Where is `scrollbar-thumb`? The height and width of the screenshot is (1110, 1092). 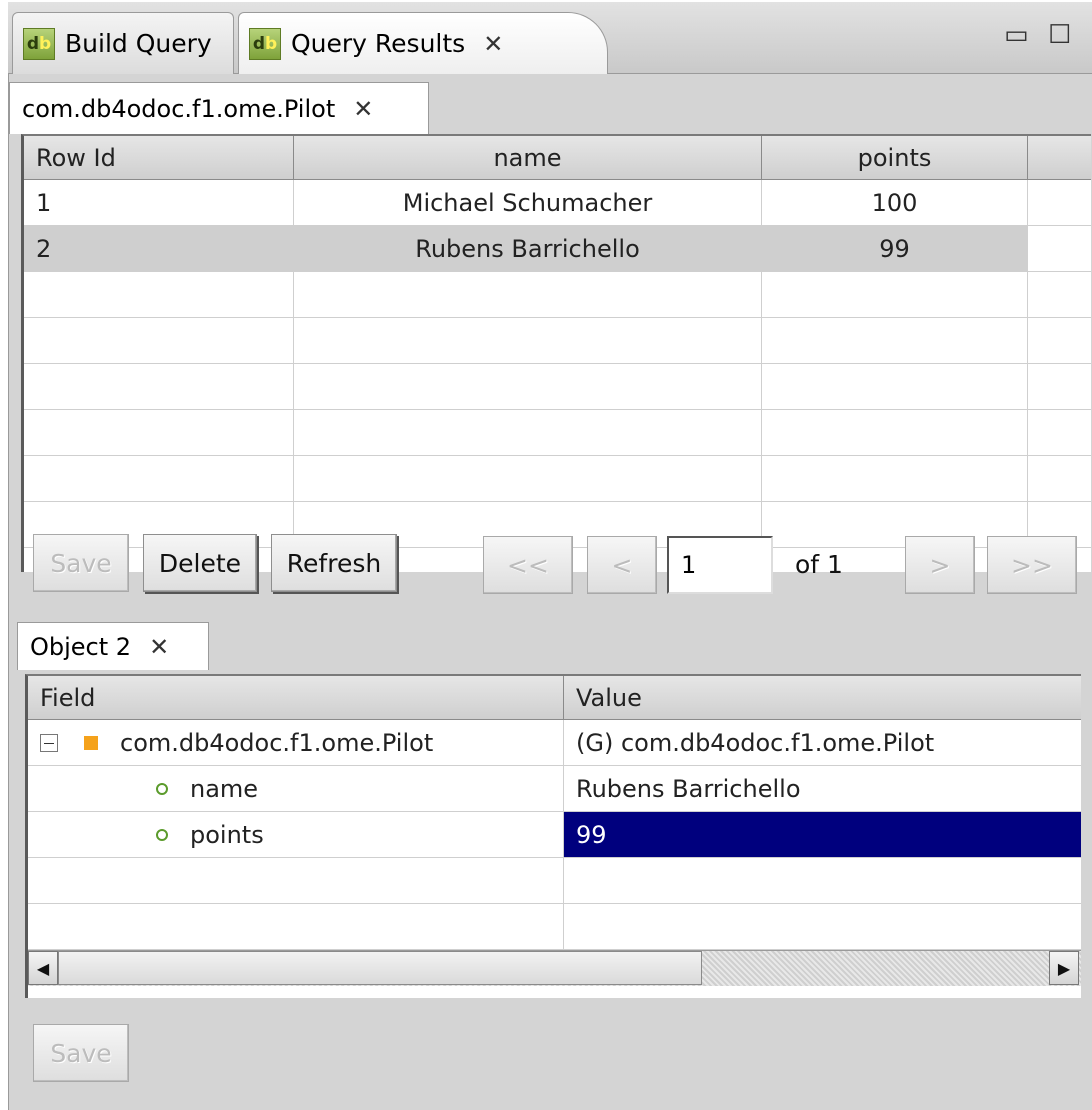
scrollbar-thumb is located at coordinates (380, 968).